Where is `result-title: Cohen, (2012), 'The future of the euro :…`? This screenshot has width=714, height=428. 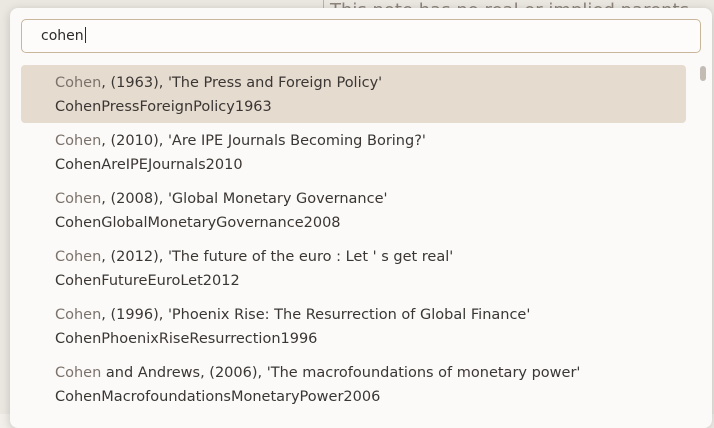 result-title: Cohen, (2012), 'The future of the euro :… is located at coordinates (370, 257).